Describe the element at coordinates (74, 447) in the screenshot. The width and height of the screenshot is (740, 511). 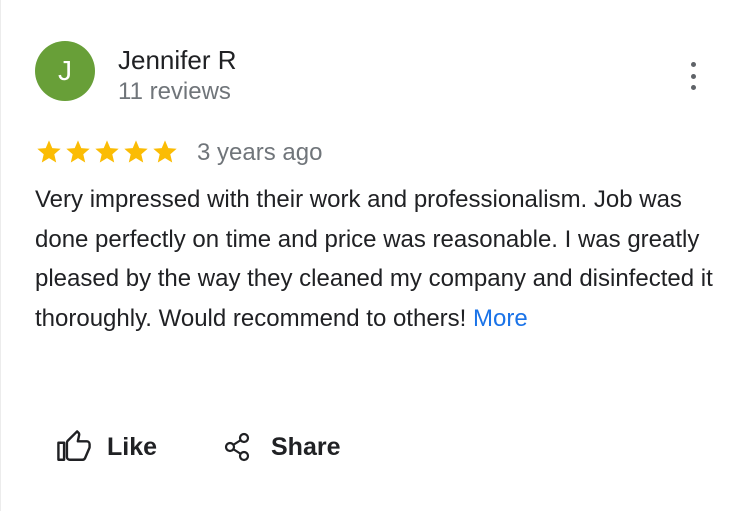
I see `thumb-up-icon` at that location.